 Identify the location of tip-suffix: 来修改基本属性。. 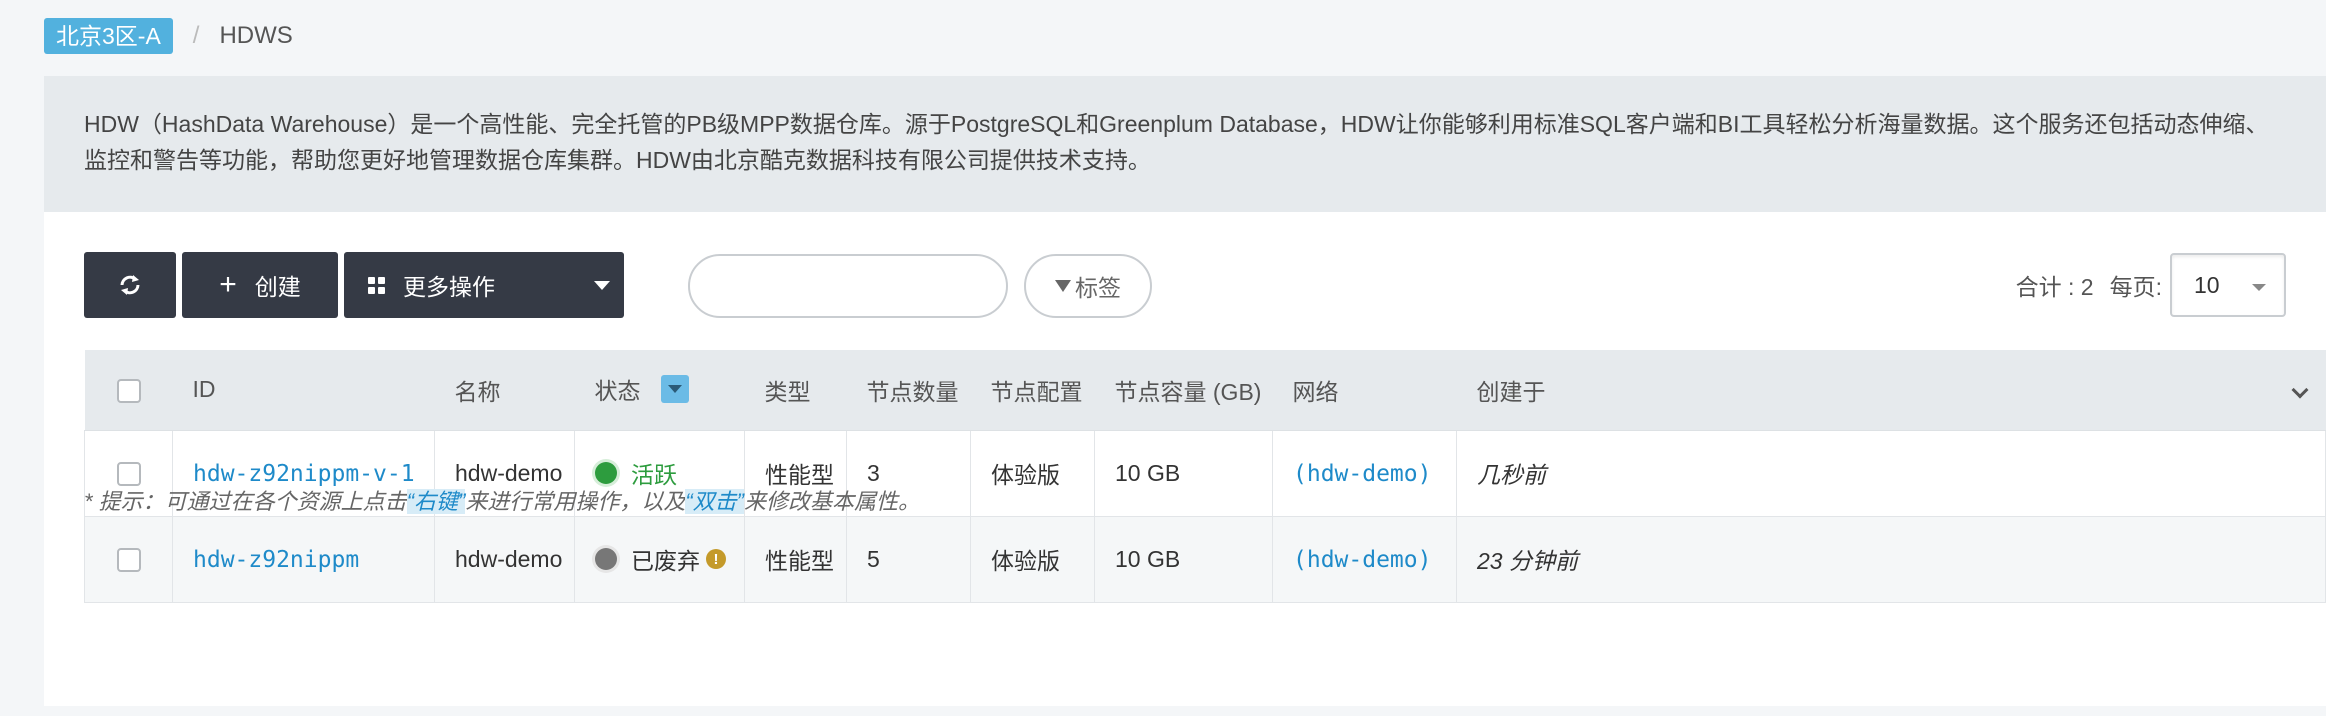
(832, 501).